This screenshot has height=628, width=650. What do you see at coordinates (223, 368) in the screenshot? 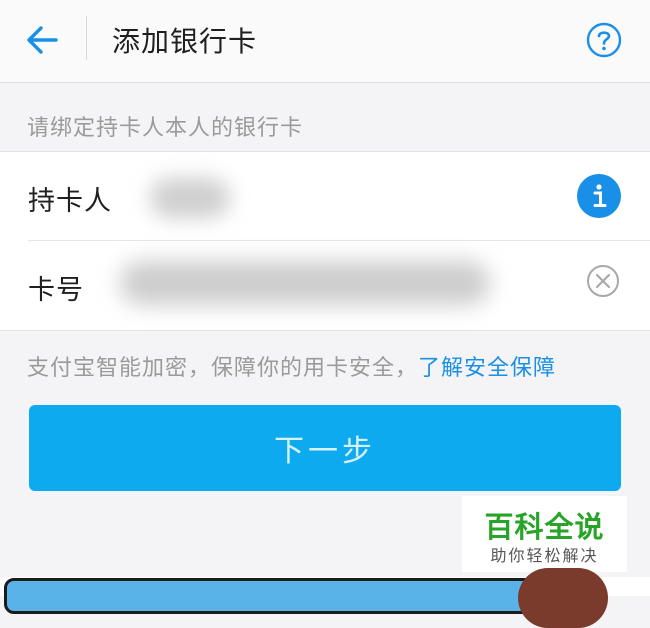
I see `security-text: 支付宝智能加密，保障你的用卡安全，` at bounding box center [223, 368].